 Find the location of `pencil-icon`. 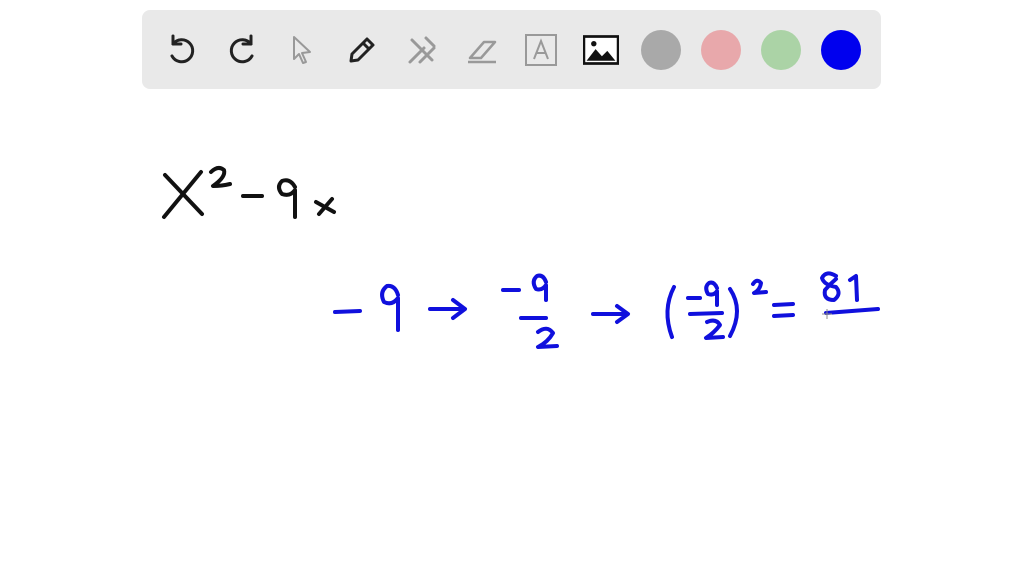

pencil-icon is located at coordinates (362, 49).